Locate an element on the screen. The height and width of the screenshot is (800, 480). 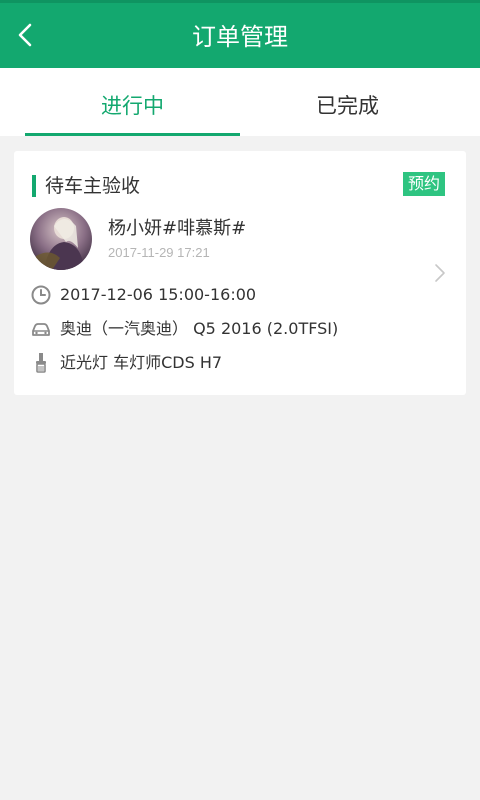
avatar is located at coordinates (61, 239).